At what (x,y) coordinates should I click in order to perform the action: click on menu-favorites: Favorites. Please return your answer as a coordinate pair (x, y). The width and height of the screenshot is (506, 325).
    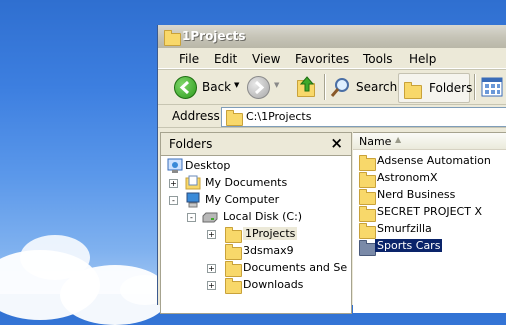
    Looking at the image, I should click on (322, 59).